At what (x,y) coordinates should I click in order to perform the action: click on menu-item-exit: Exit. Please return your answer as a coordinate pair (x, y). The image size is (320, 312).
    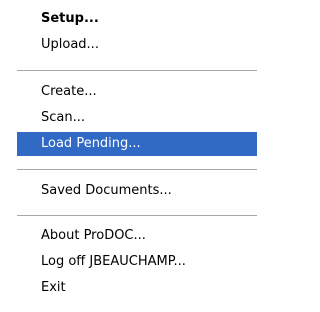
    Looking at the image, I should click on (137, 288).